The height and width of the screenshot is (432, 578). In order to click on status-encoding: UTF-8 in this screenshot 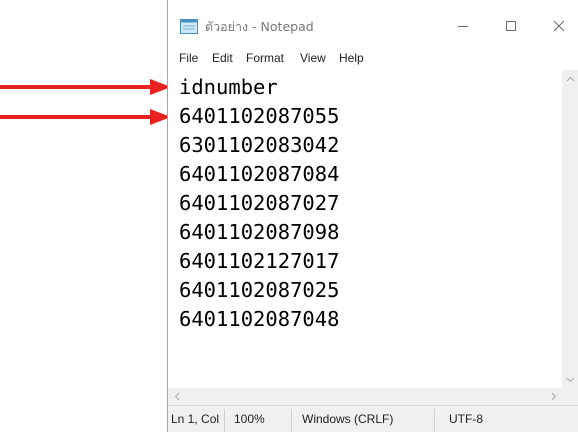, I will do `click(466, 419)`.